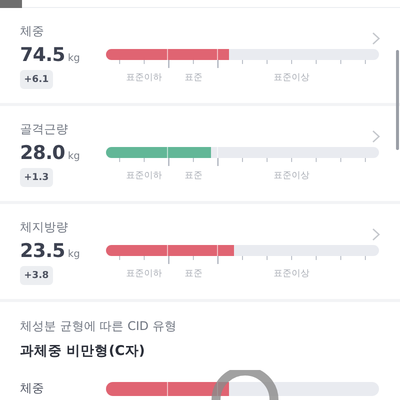  I want to click on loading-spinner-icon, so click(245, 385).